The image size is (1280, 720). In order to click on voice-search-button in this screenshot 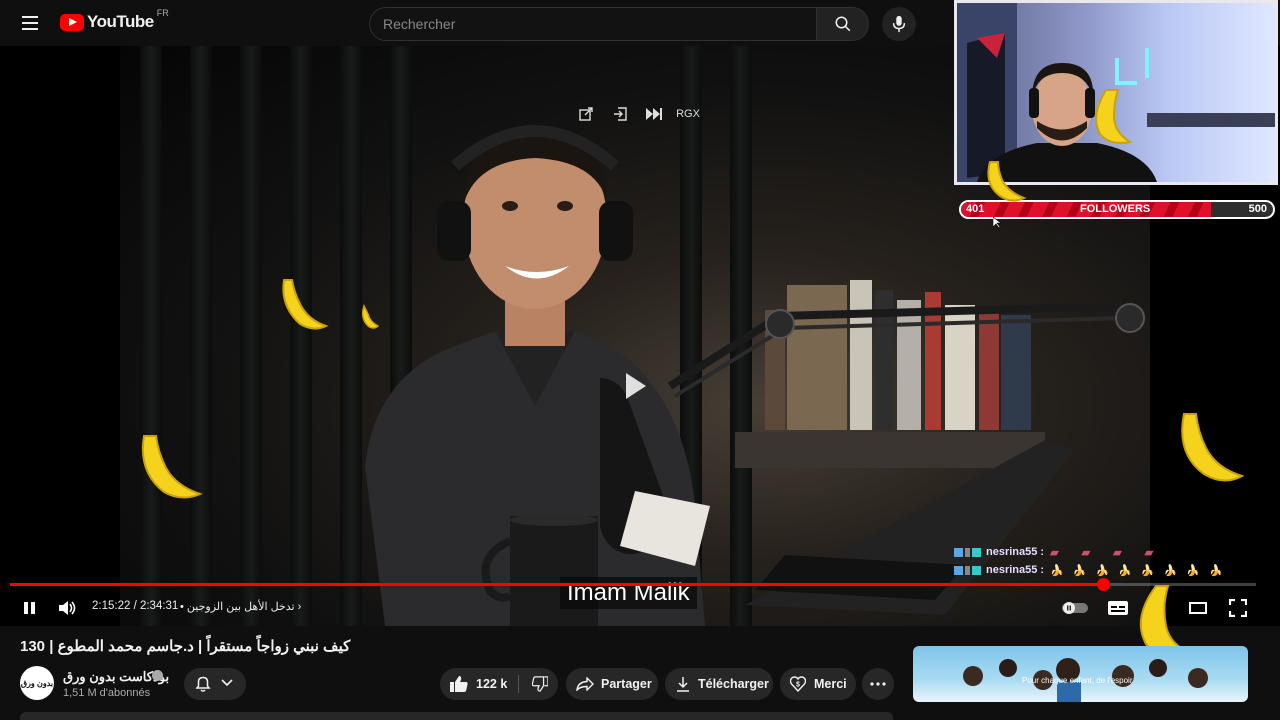, I will do `click(899, 24)`.